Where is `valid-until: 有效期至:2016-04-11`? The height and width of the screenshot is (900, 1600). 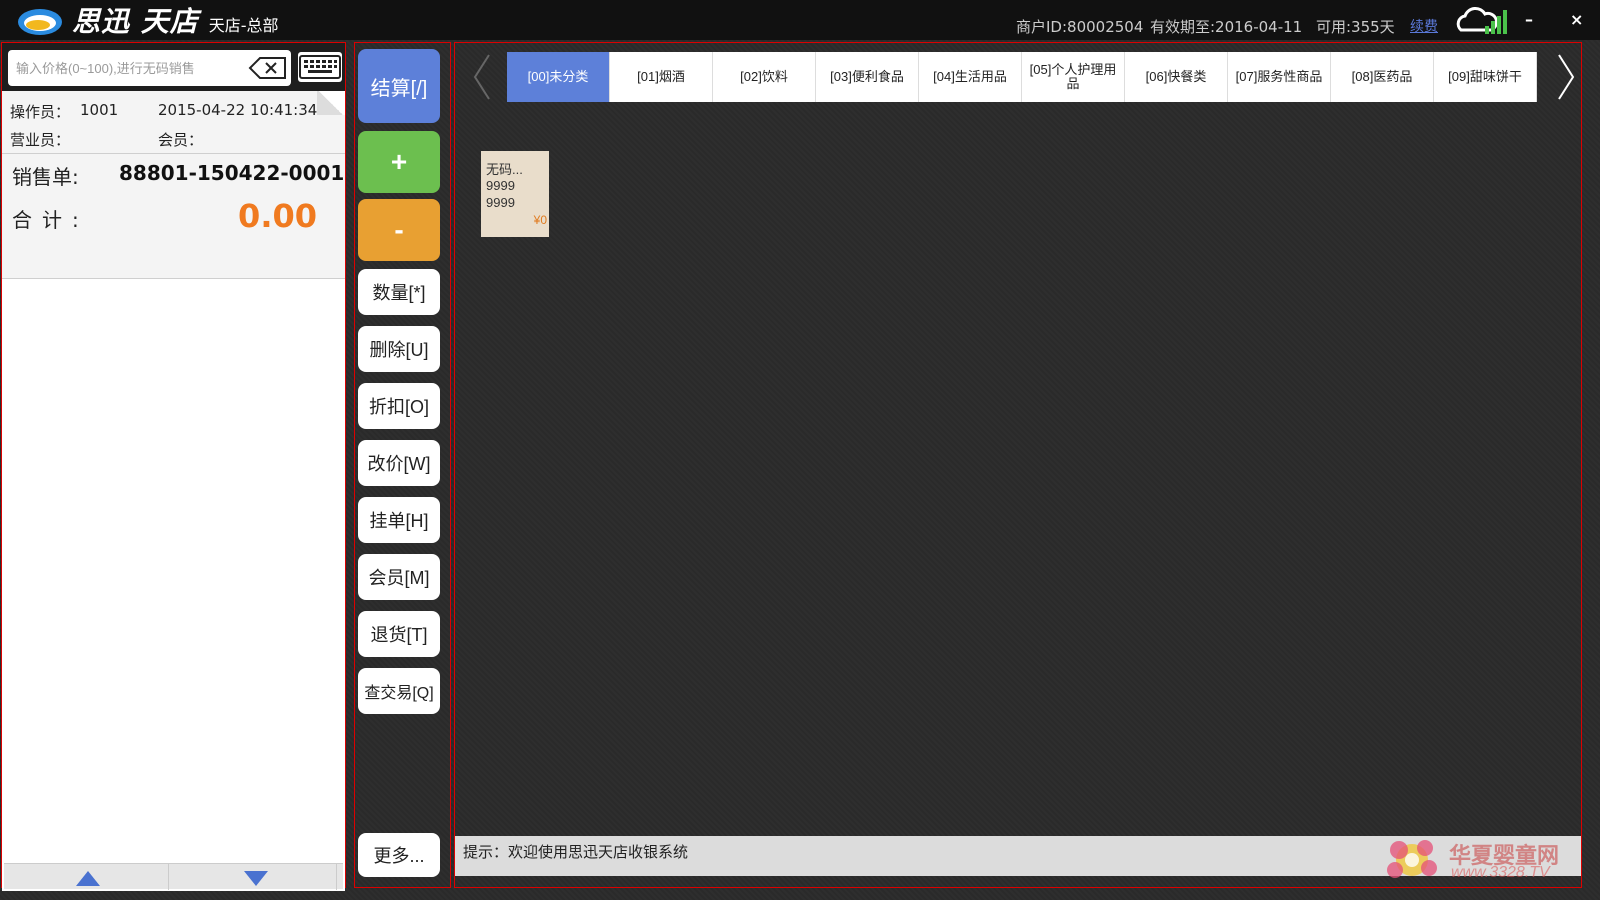 valid-until: 有效期至:2016-04-11 is located at coordinates (1226, 27).